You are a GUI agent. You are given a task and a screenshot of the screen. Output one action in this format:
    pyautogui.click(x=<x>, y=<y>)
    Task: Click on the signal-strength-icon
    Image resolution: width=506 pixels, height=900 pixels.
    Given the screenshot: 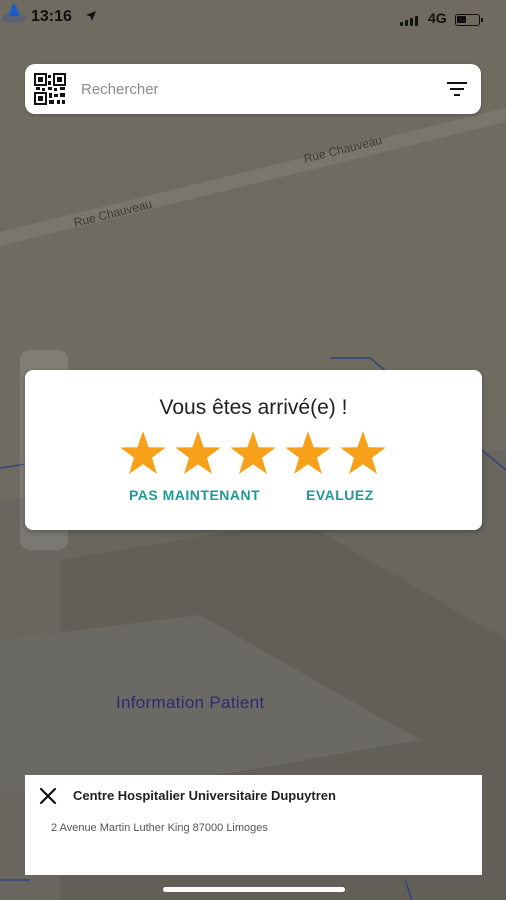 What is the action you would take?
    pyautogui.click(x=409, y=20)
    